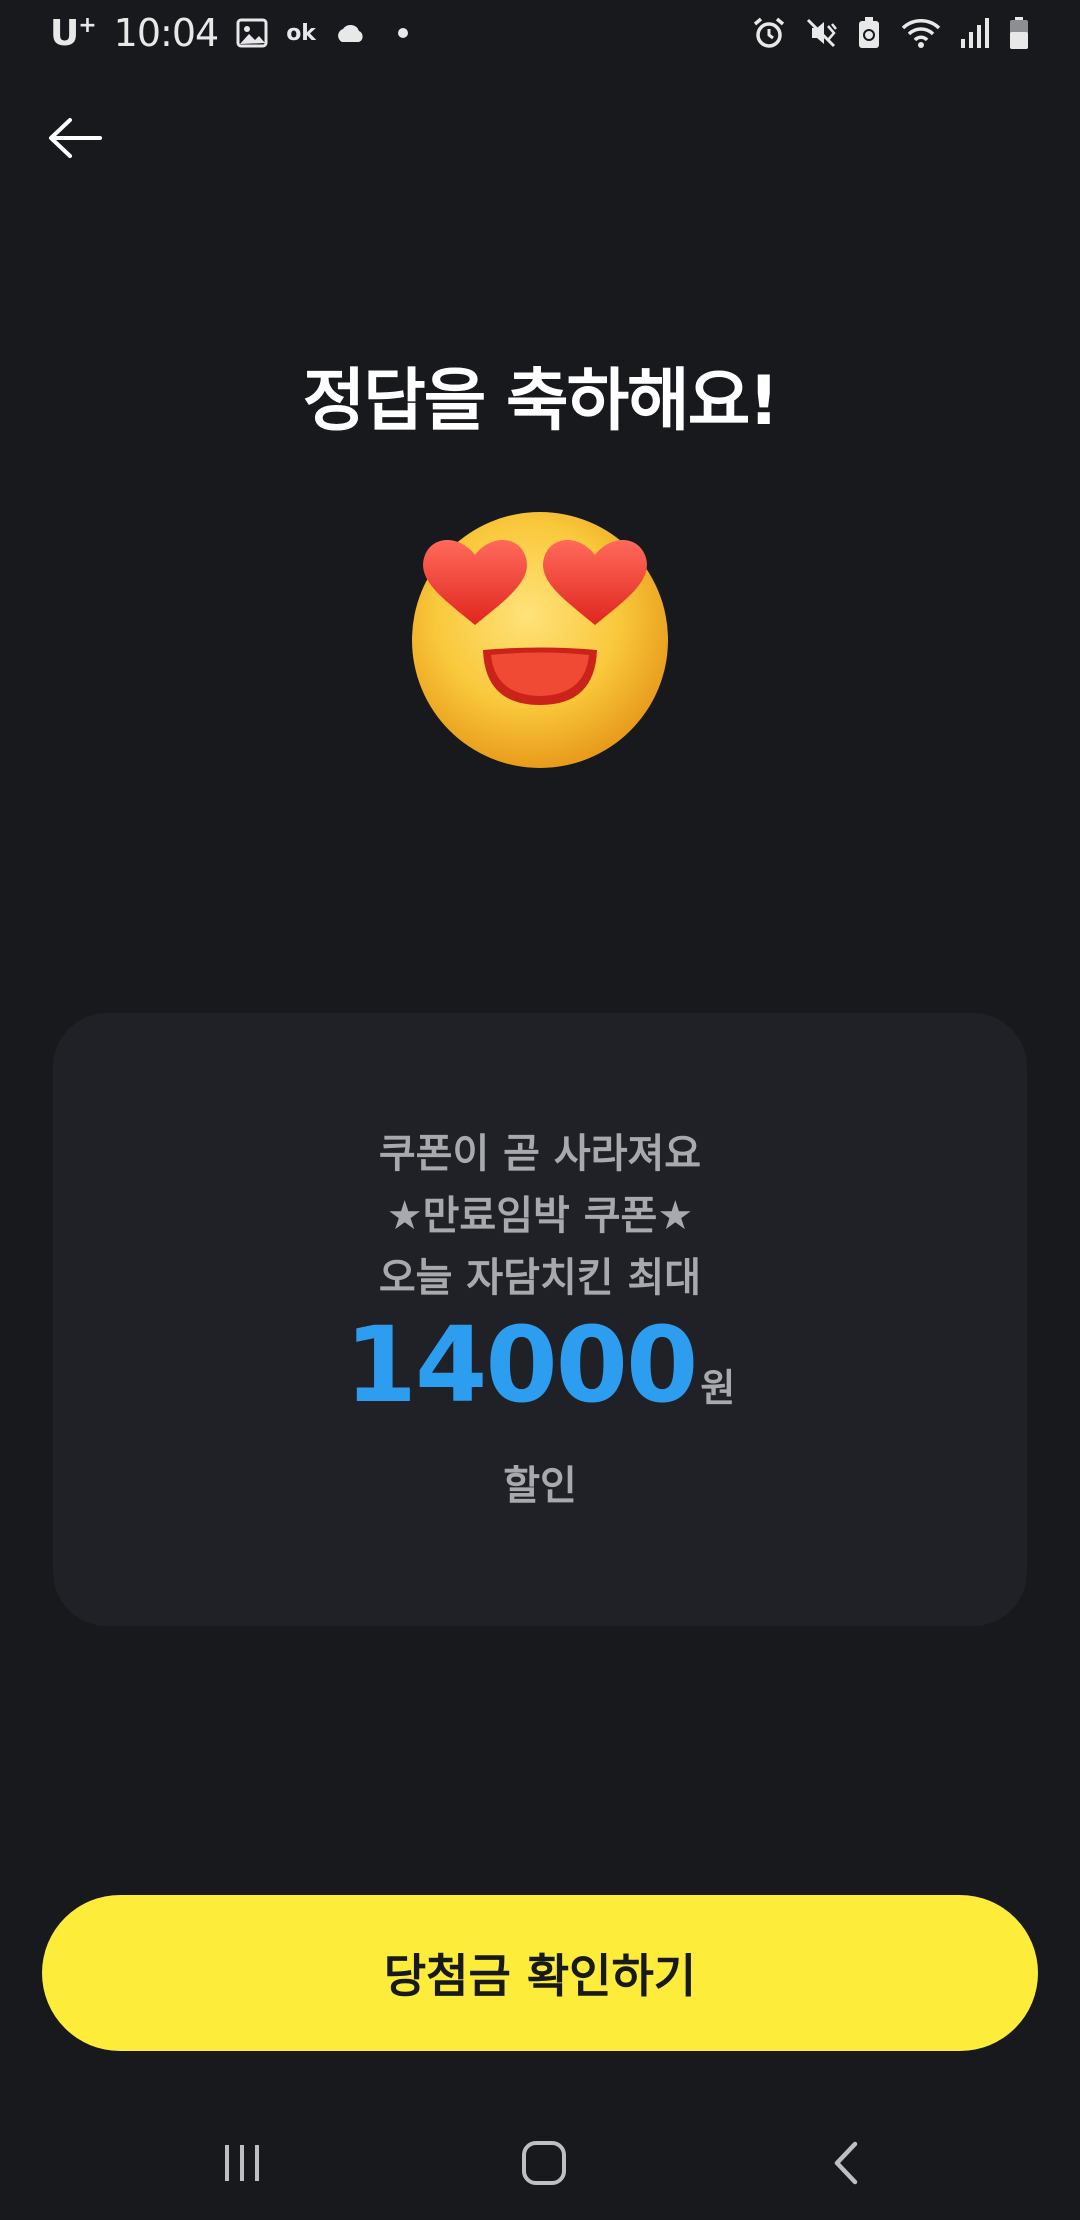 This screenshot has height=2220, width=1080. Describe the element at coordinates (1019, 33) in the screenshot. I see `battery-icon` at that location.